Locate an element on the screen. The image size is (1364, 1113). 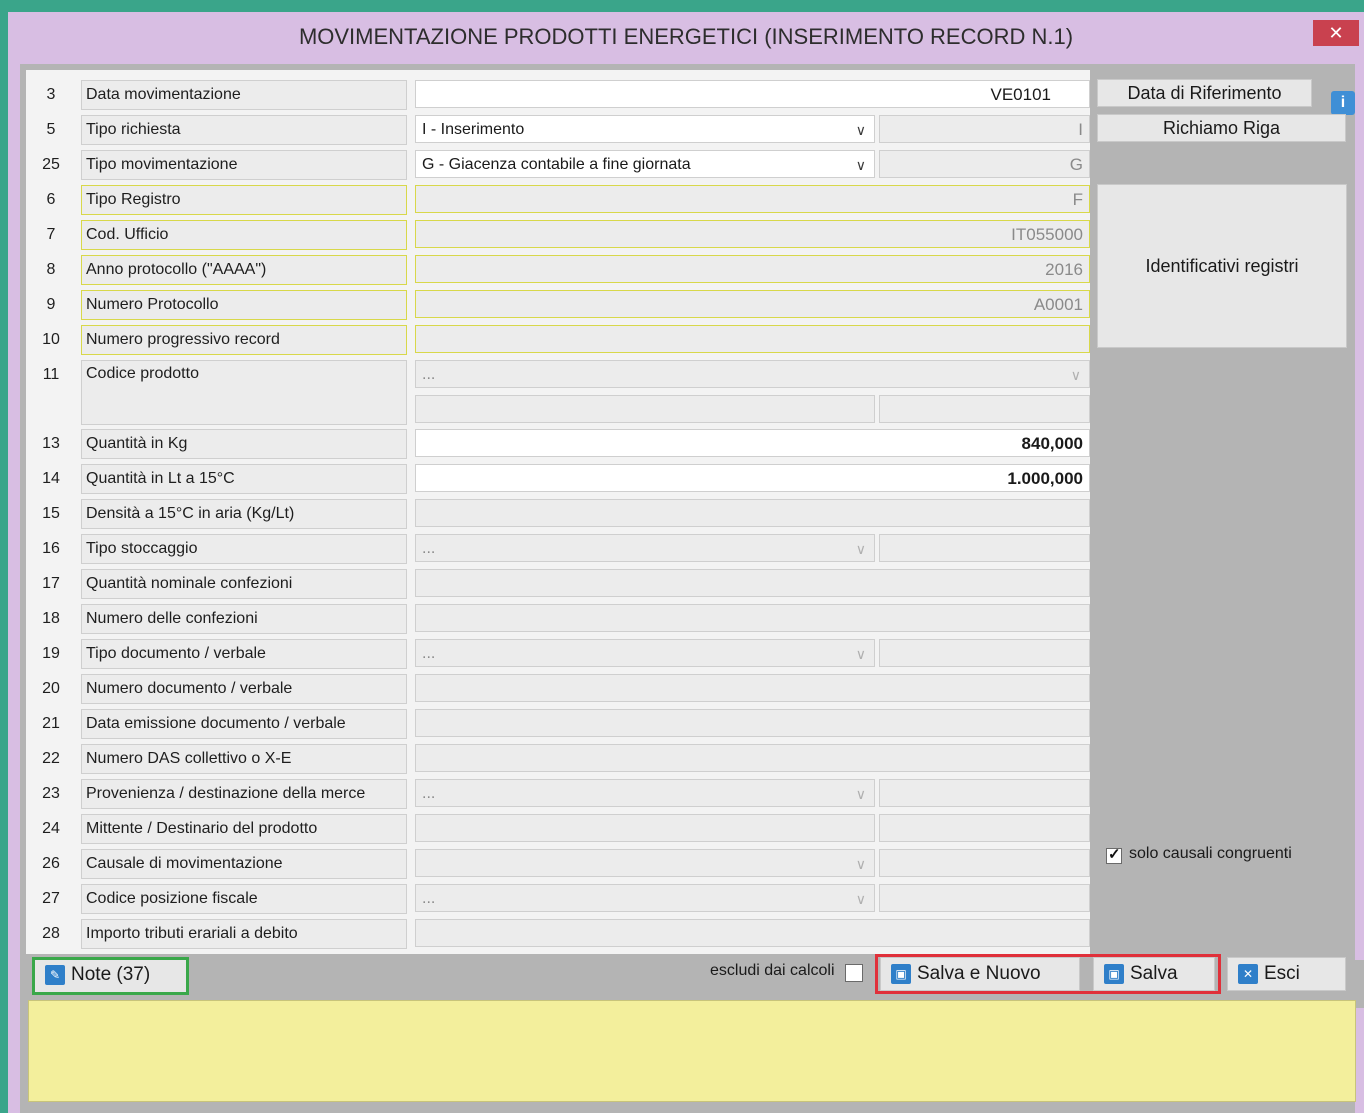
causale-select: ∨ is located at coordinates (645, 863).